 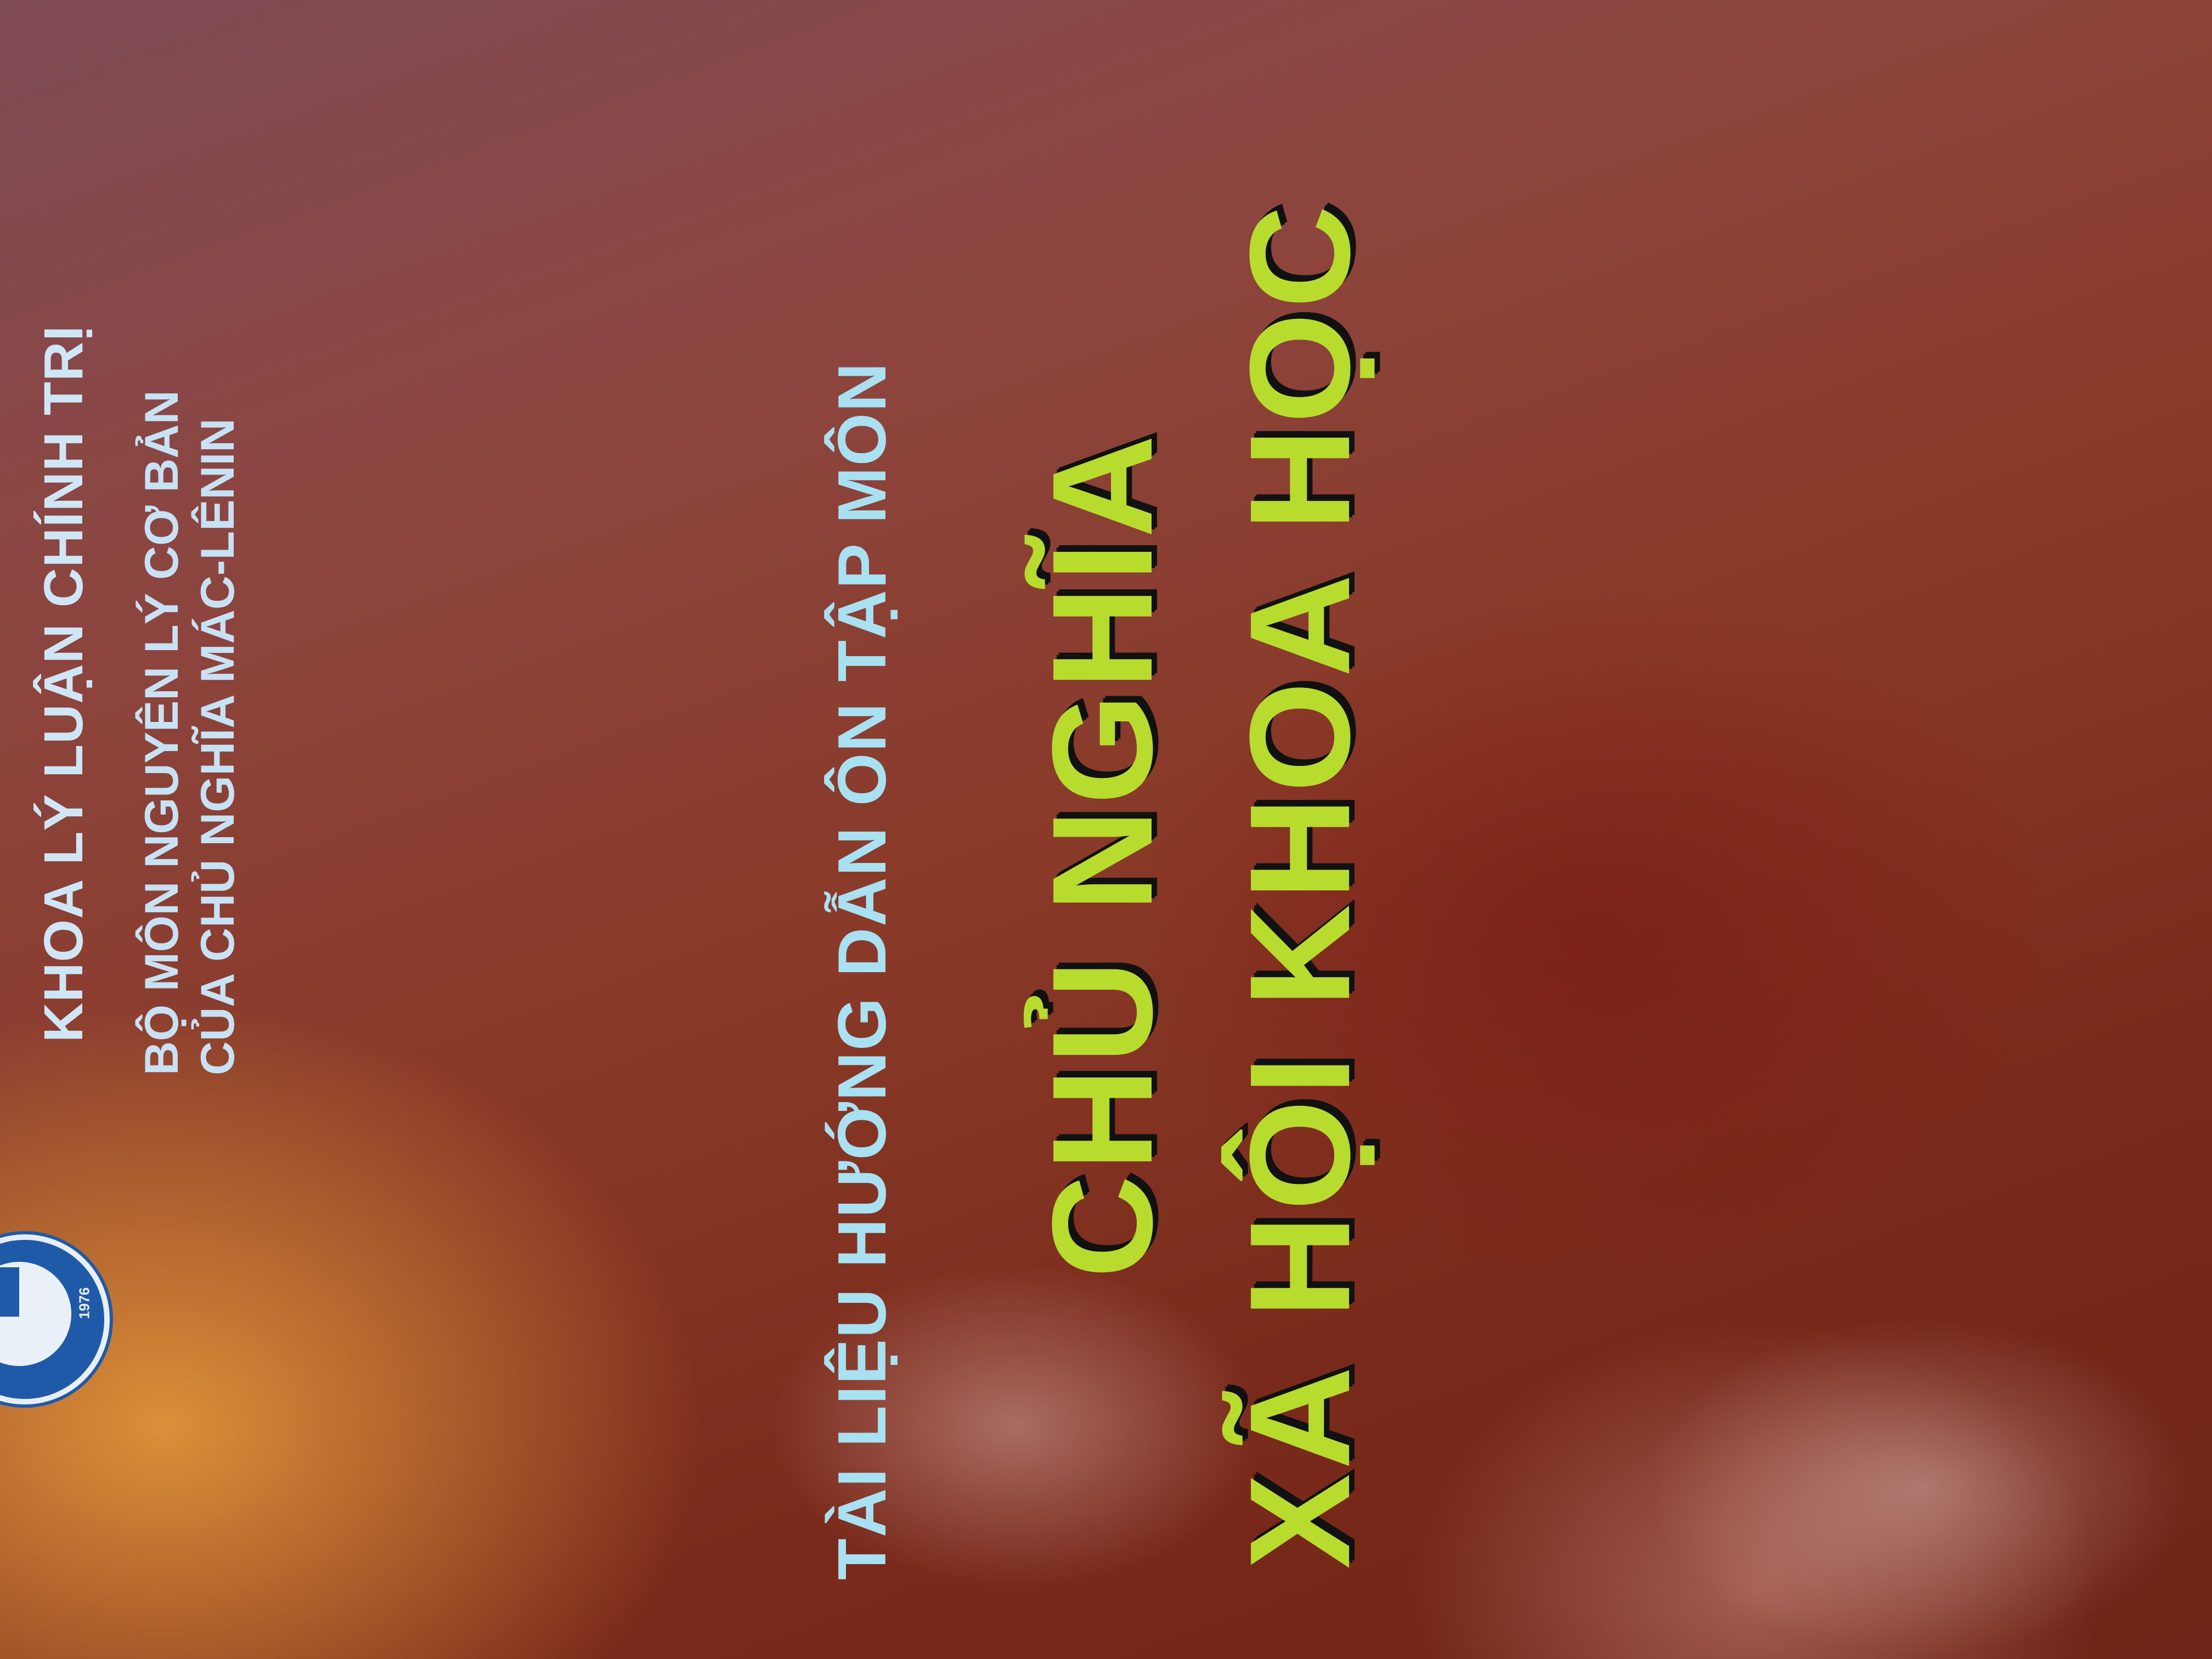 What do you see at coordinates (1920, 1487) in the screenshot?
I see `light-glare` at bounding box center [1920, 1487].